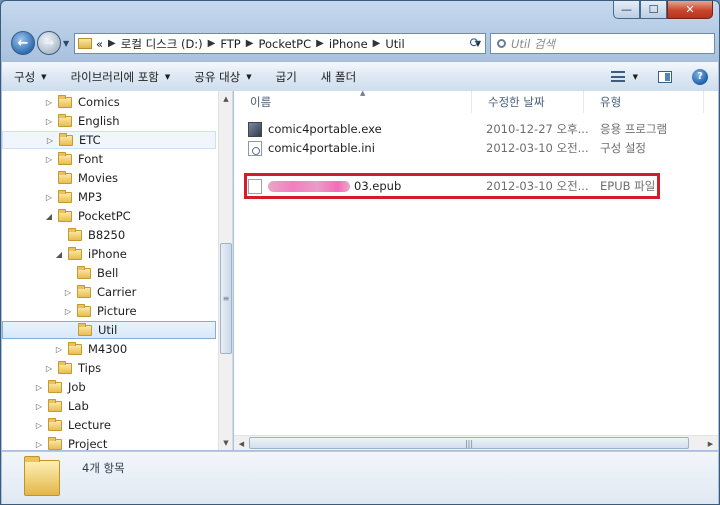  I want to click on tree-item-font: ▷ Font, so click(109, 159).